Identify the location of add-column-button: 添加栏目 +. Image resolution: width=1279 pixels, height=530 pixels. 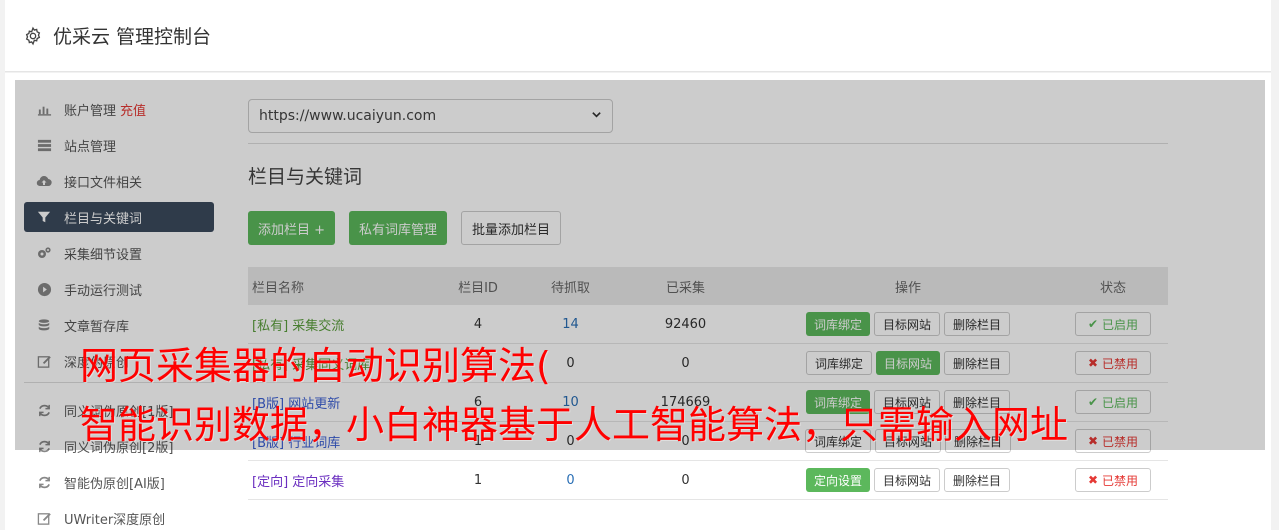
(292, 228).